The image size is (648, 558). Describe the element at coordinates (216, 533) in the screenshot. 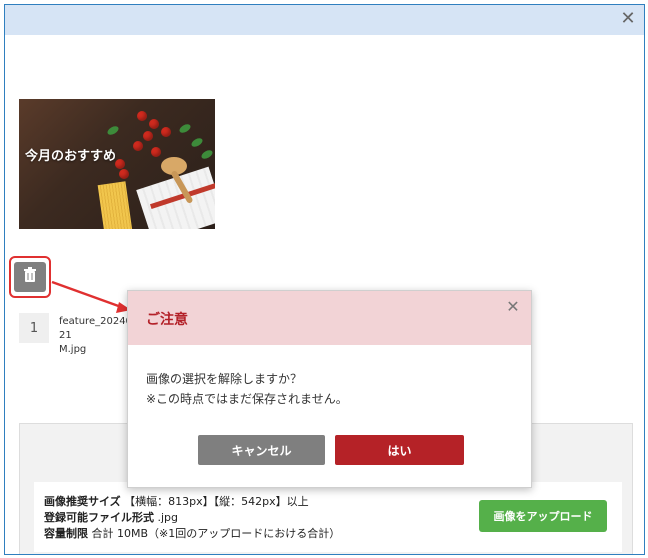

I see `size-limit-value: 合計 10MB（※1回のアップロードにおける合計）` at that location.